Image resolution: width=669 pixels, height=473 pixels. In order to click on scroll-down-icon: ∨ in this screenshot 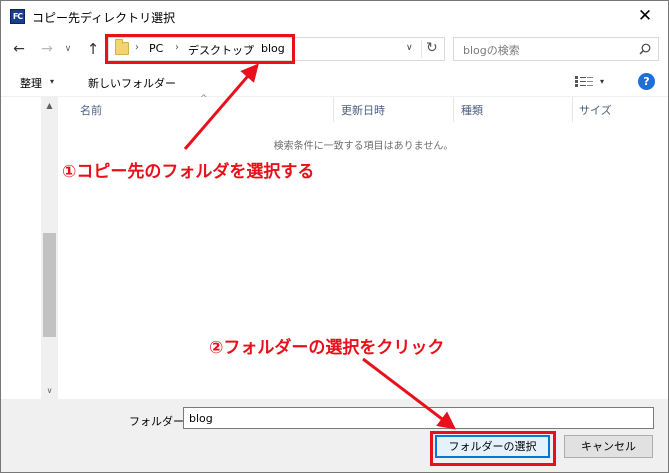, I will do `click(49, 390)`.